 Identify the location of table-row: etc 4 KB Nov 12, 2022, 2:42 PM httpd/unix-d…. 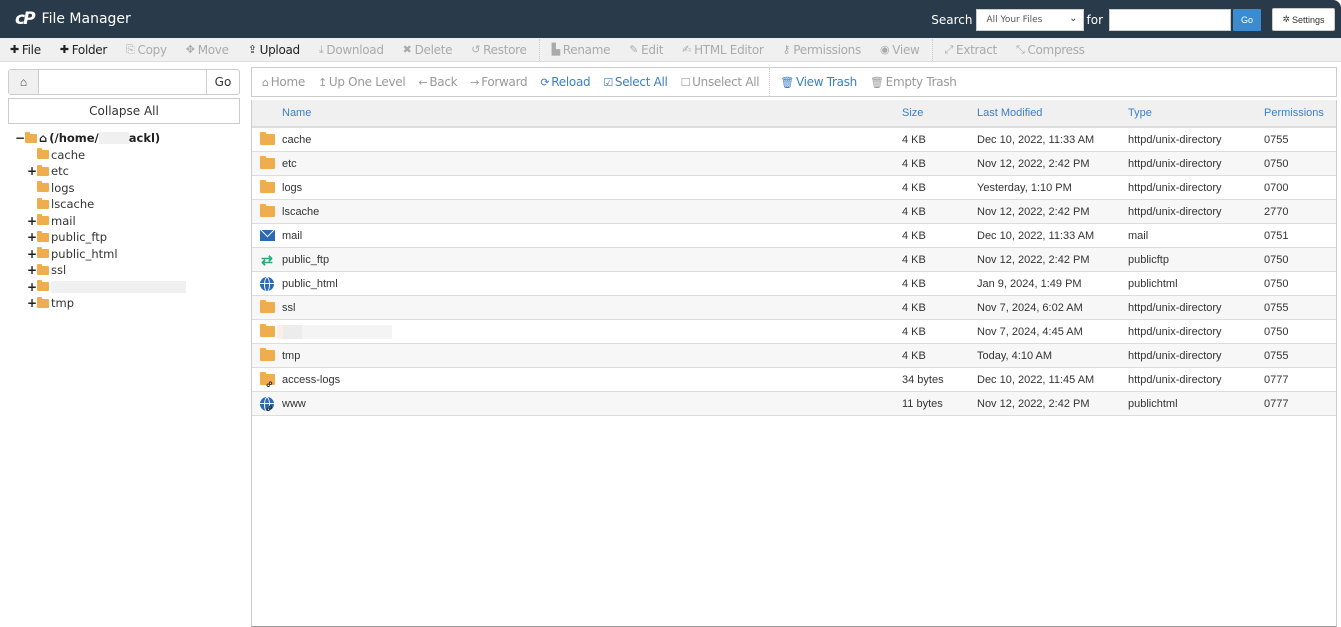
(794, 163).